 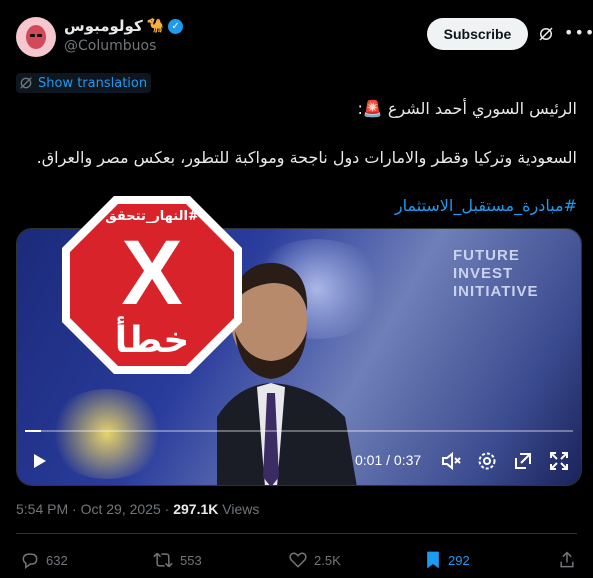 What do you see at coordinates (546, 34) in the screenshot?
I see `grok-icon` at bounding box center [546, 34].